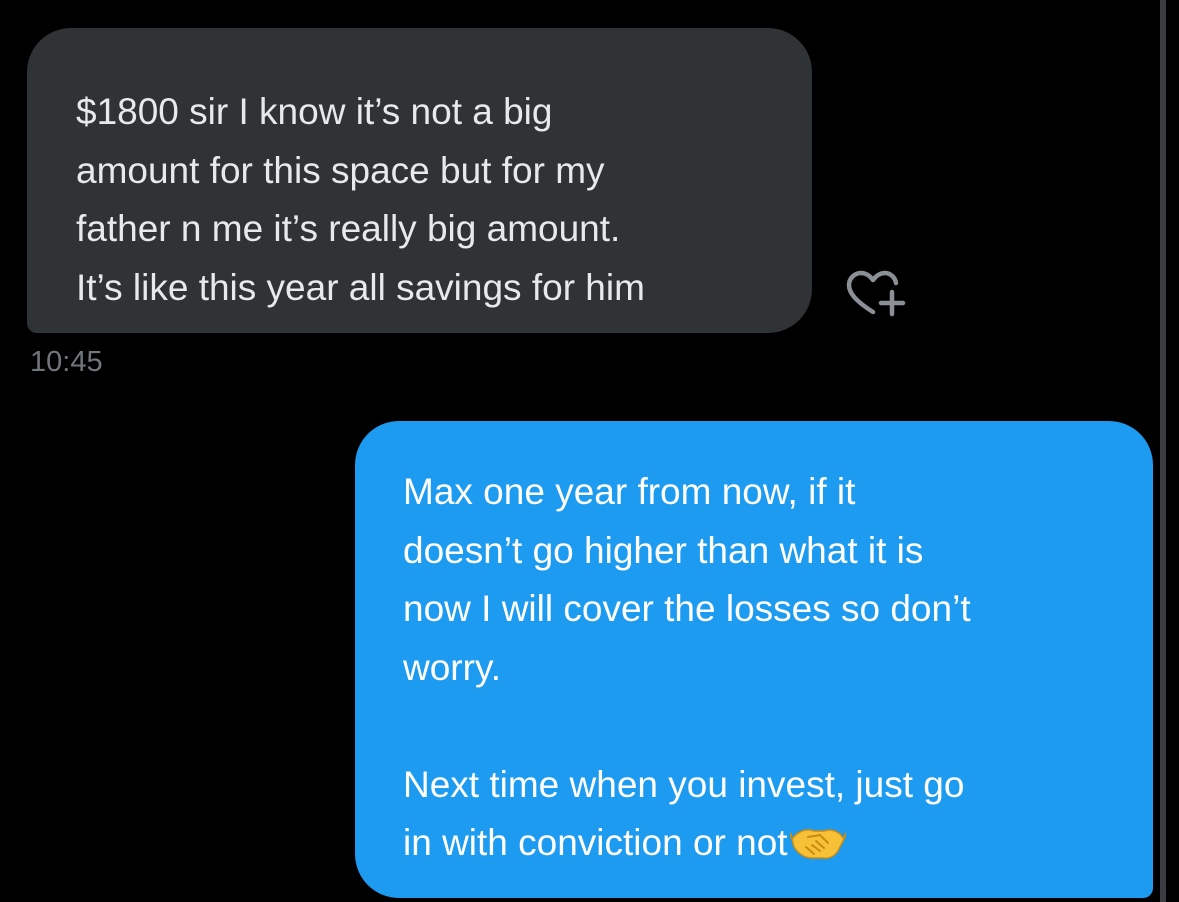  What do you see at coordinates (66, 362) in the screenshot?
I see `message-timestamp: 10:45` at bounding box center [66, 362].